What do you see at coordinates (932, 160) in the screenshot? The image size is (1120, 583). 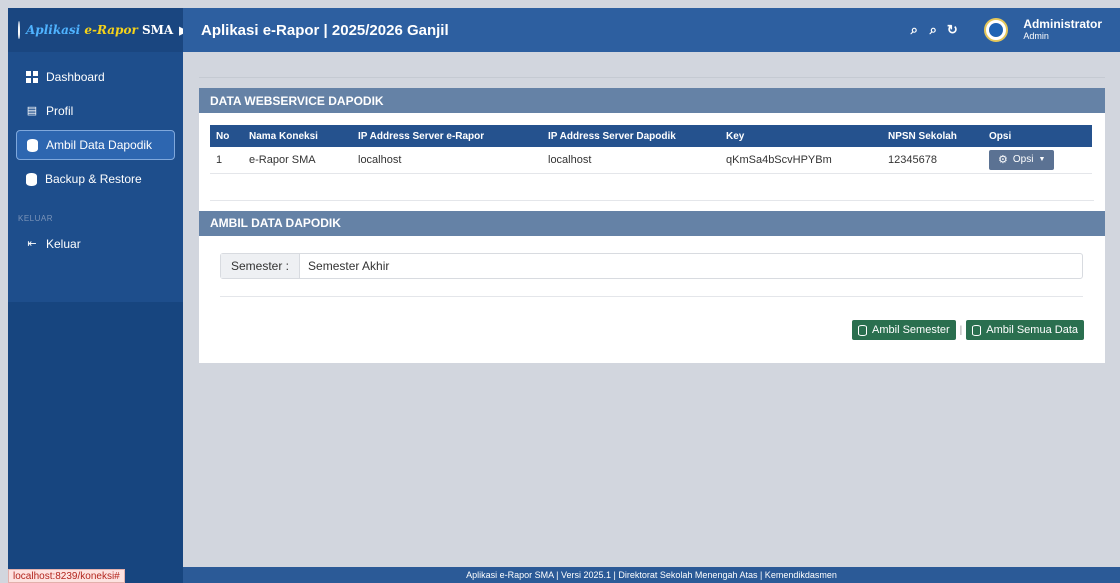 I see `cell-npsn: 12345678` at bounding box center [932, 160].